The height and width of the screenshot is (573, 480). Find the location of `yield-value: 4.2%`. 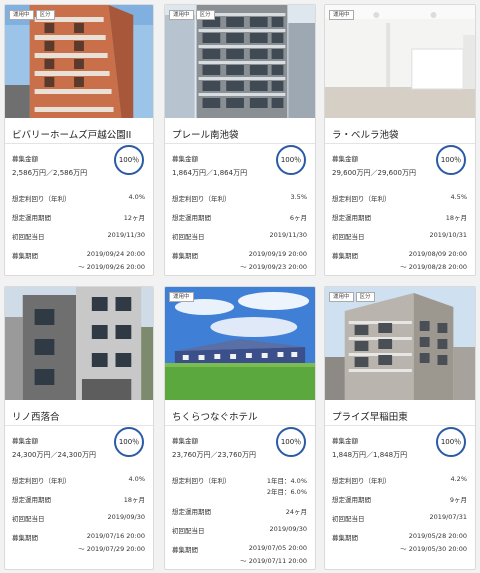

yield-value: 4.2% is located at coordinates (458, 479).